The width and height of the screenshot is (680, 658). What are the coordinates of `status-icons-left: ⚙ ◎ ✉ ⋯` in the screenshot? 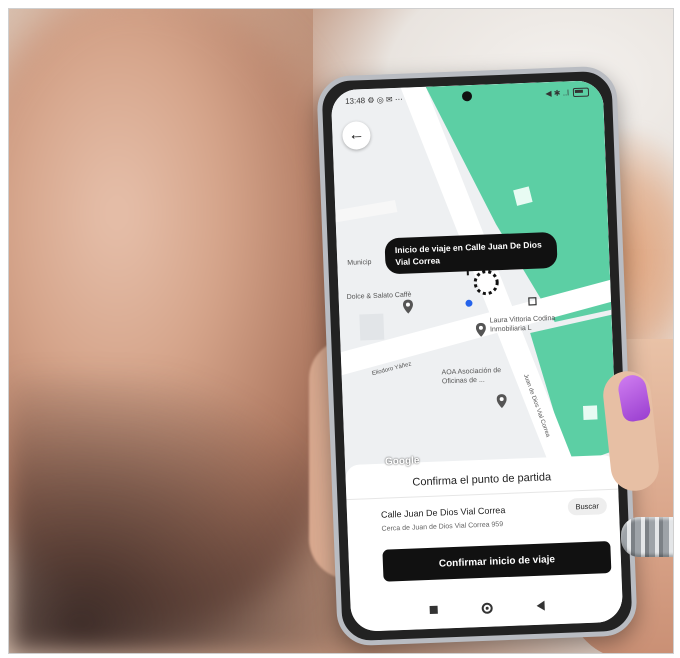 It's located at (385, 99).